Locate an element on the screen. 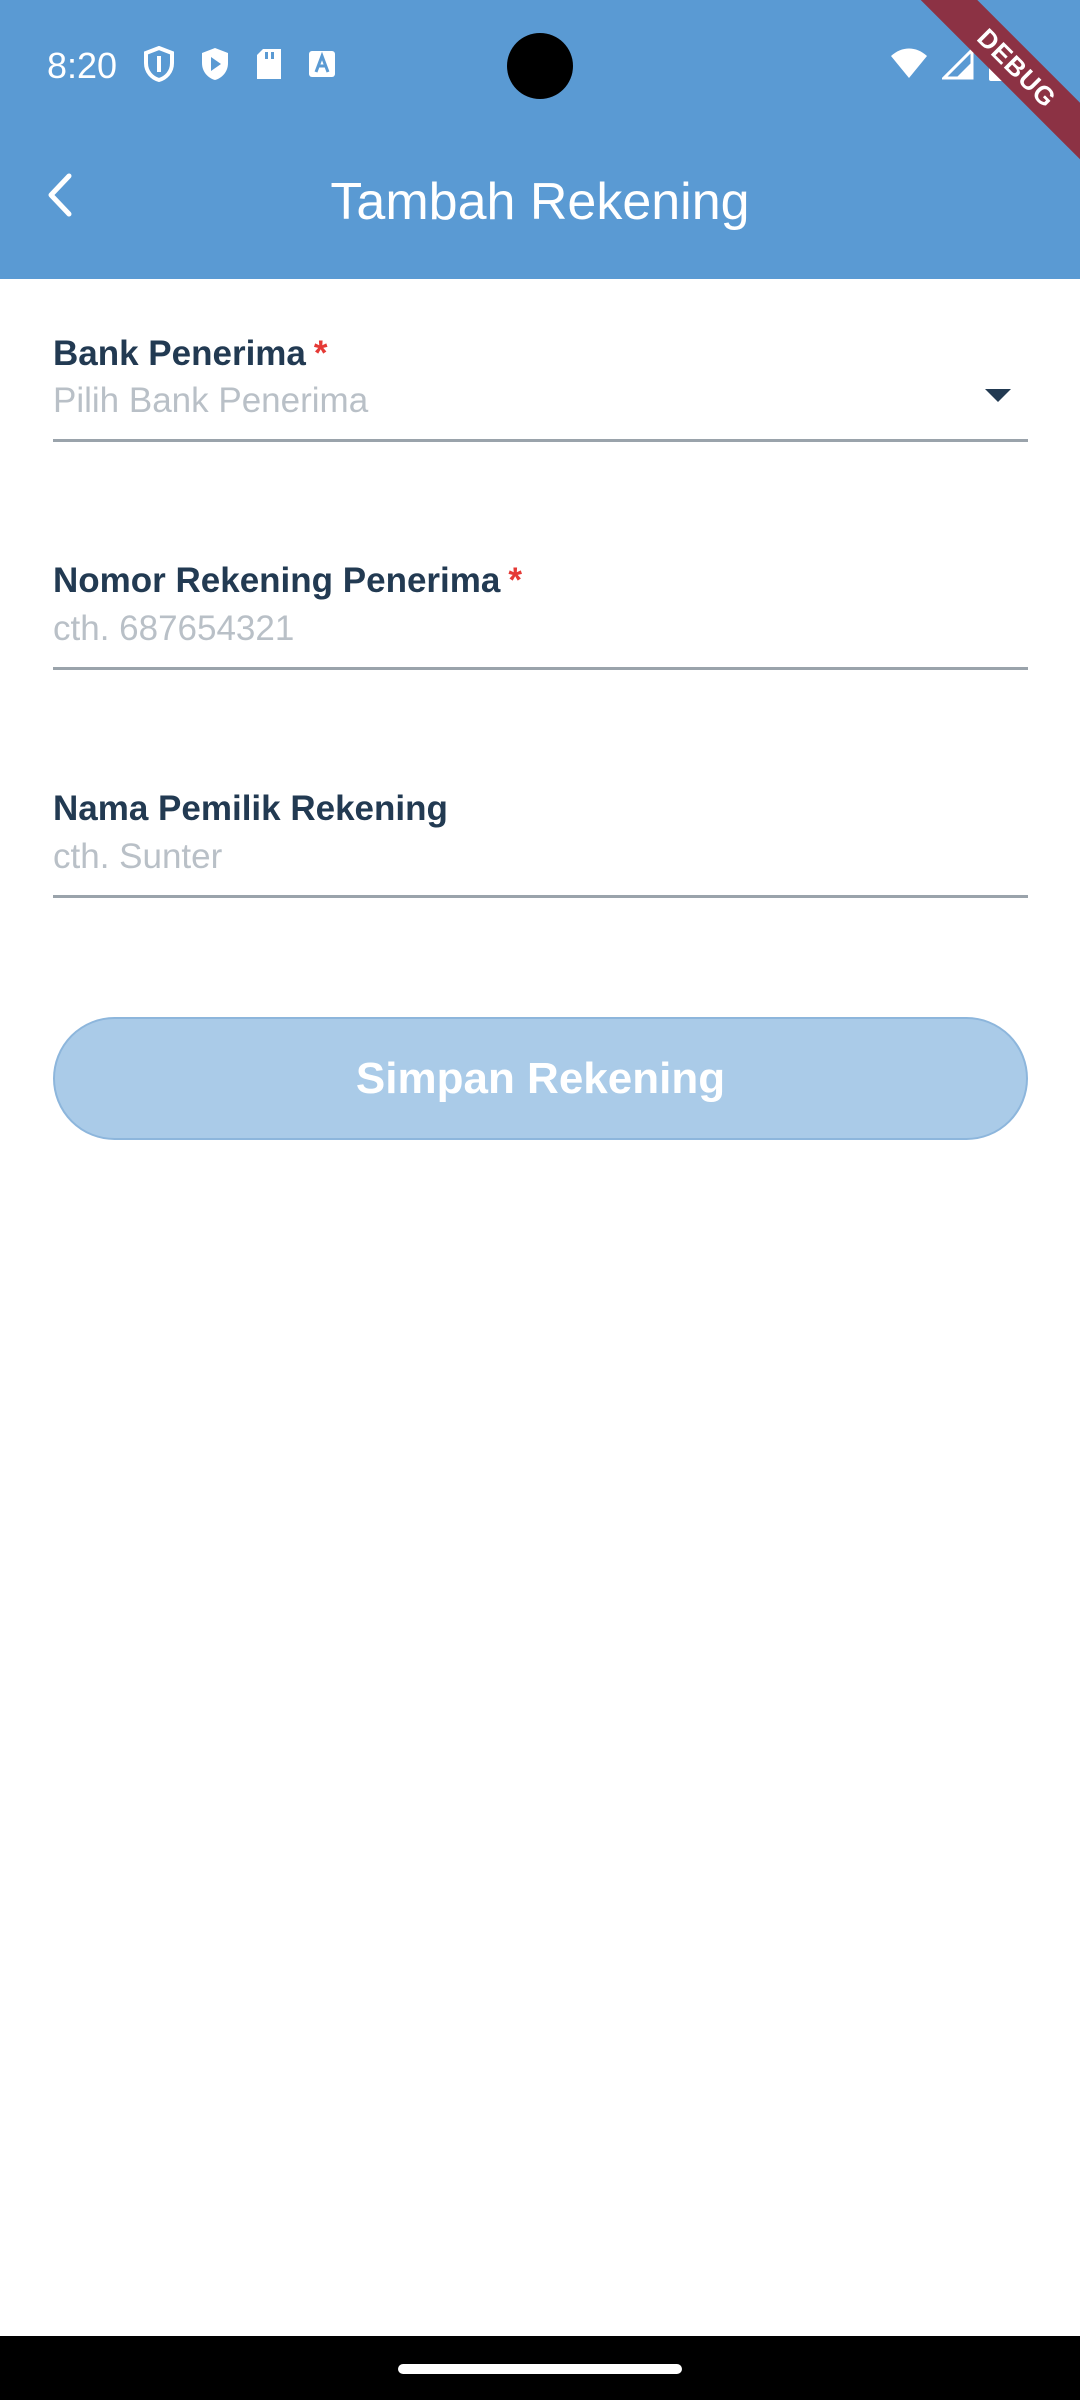 This screenshot has width=1080, height=2400. bank-dropdown-placeholder: Pilih Bank Penerima is located at coordinates (211, 400).